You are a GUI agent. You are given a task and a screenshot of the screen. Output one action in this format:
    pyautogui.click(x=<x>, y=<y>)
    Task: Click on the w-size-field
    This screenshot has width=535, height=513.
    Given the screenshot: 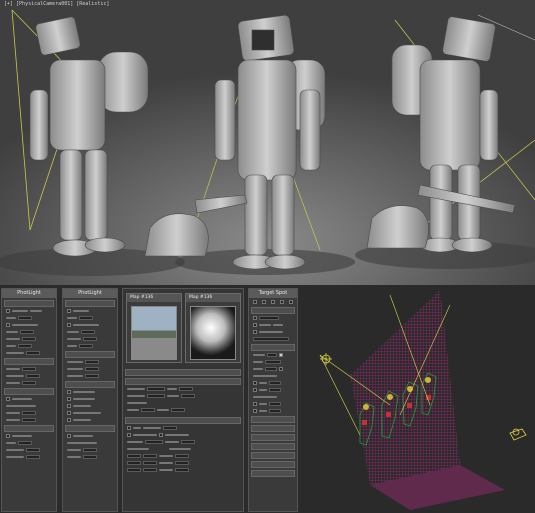 What is the action you would take?
    pyautogui.click(x=92, y=376)
    